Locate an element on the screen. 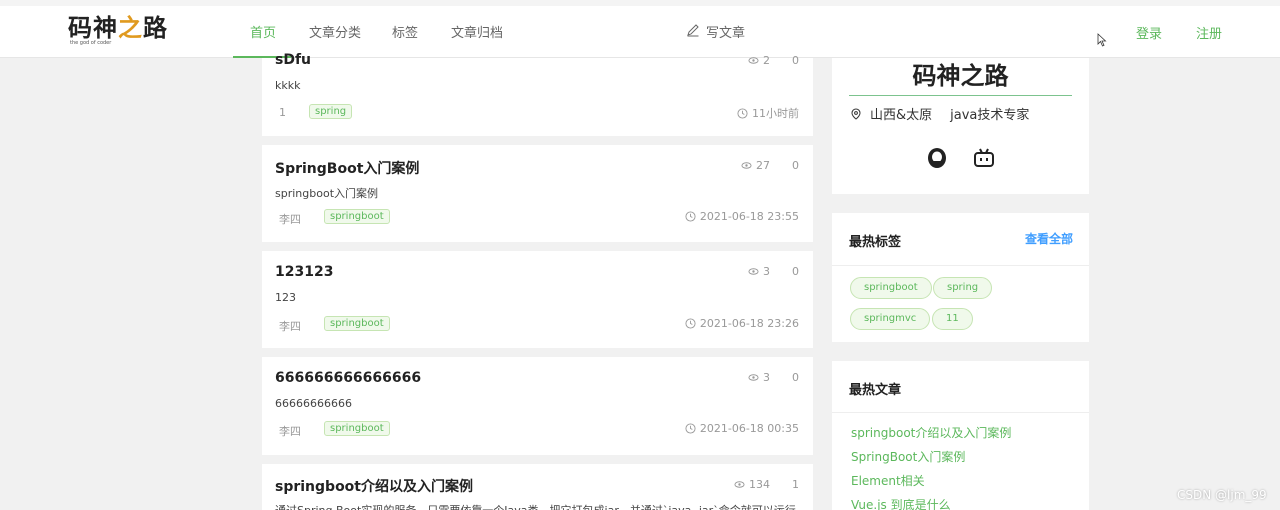  bilibili-icon is located at coordinates (984, 158).